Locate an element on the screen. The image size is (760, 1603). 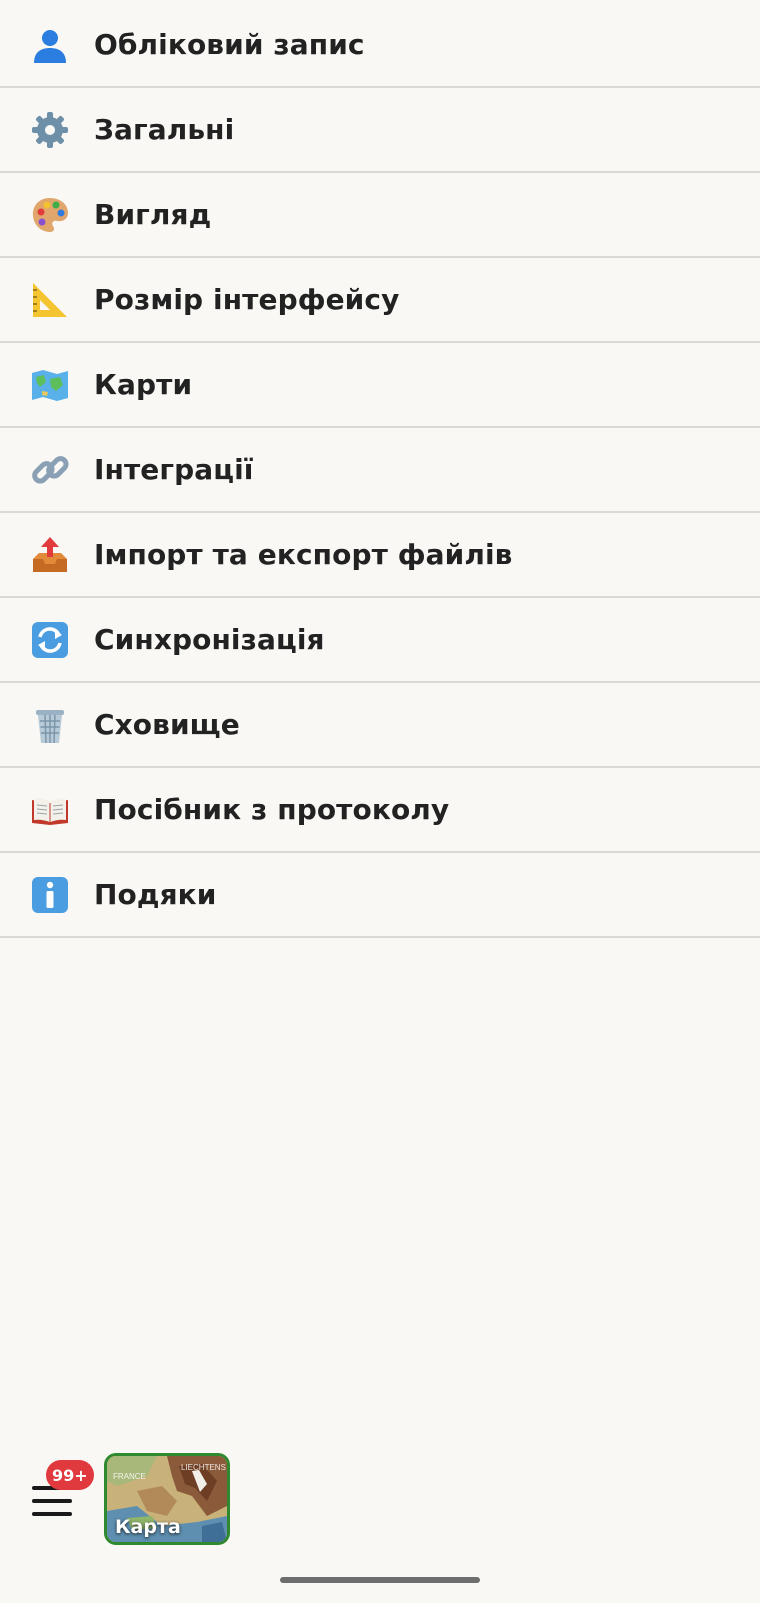
palette-icon is located at coordinates (50, 215).